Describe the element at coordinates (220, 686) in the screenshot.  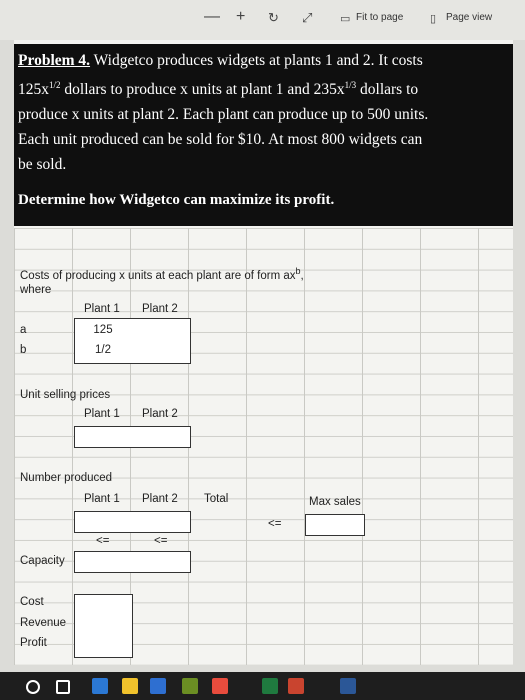
I see `app-icon-red` at that location.